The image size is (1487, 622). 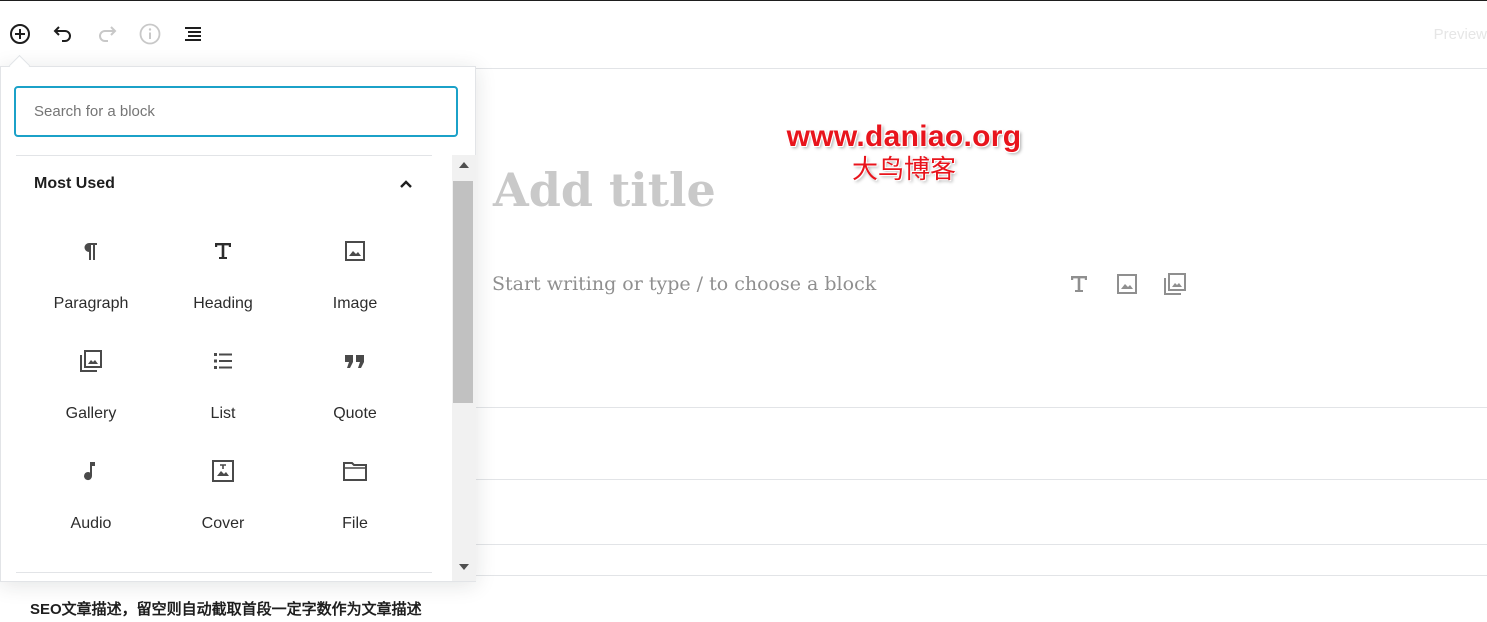 I want to click on block-item-image: Image, so click(x=355, y=285).